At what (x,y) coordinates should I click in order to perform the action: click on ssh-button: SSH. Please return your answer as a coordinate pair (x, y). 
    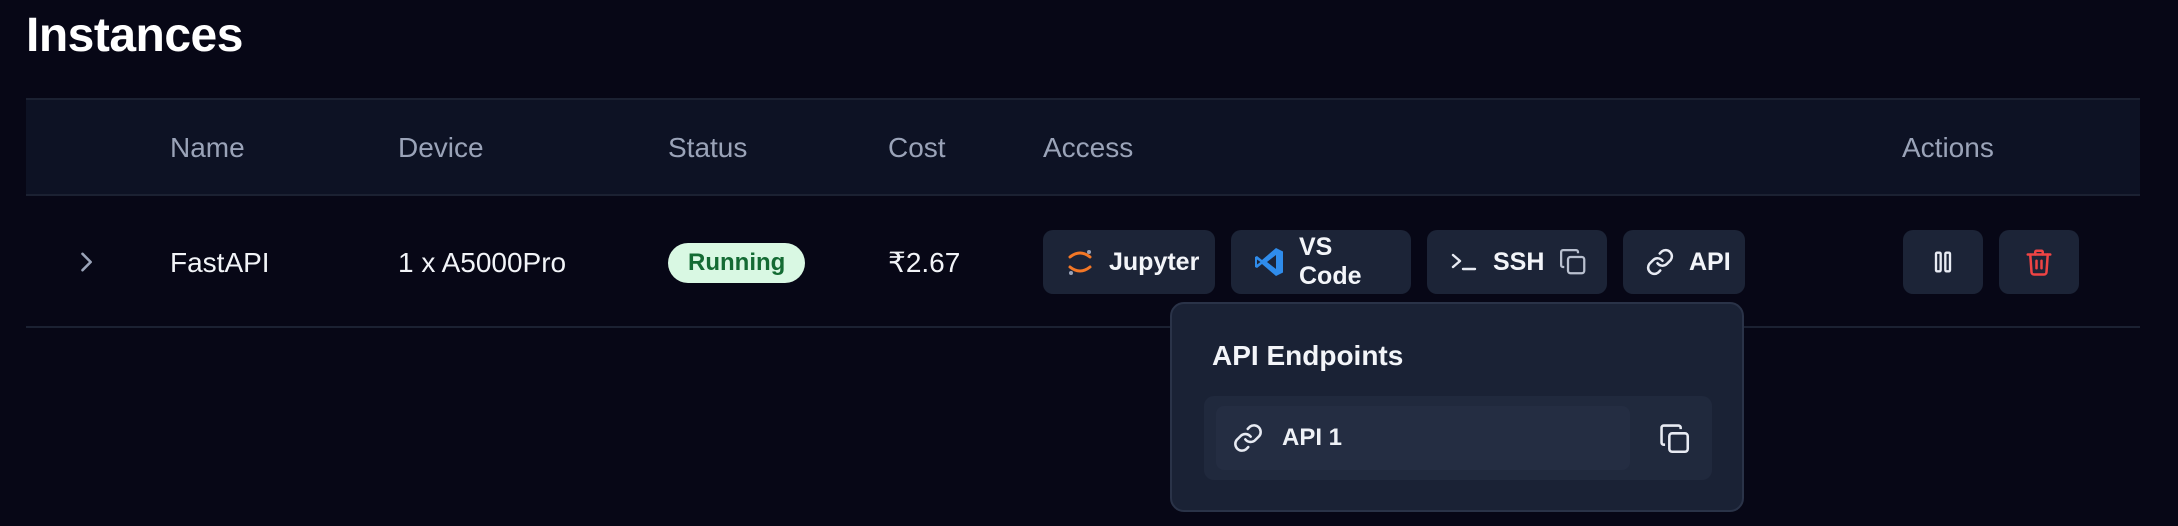
    Looking at the image, I should click on (1517, 262).